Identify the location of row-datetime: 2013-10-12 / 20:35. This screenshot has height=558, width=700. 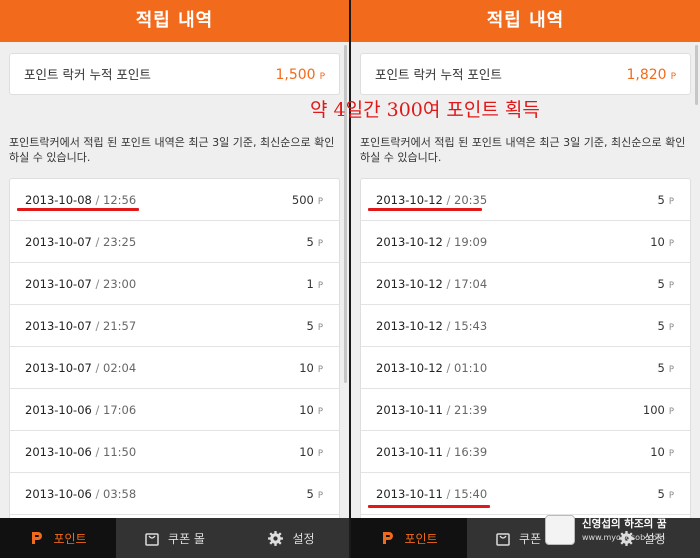
(432, 200).